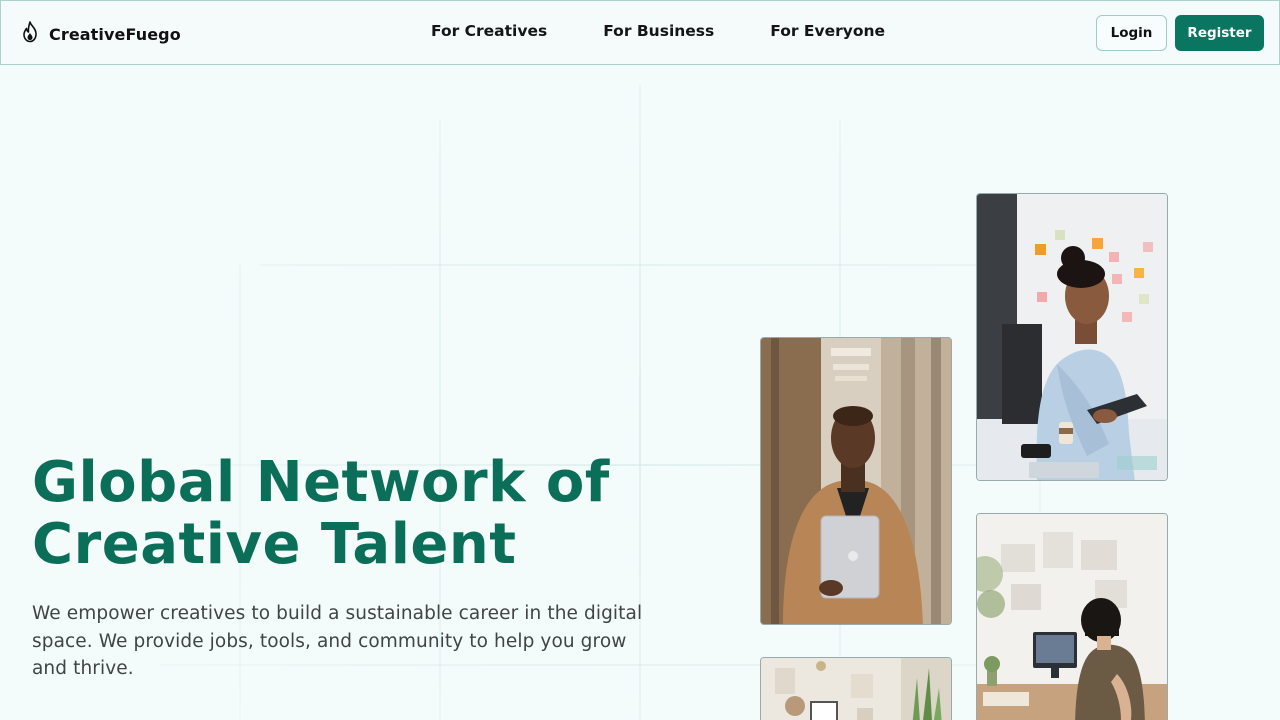  Describe the element at coordinates (1219, 33) in the screenshot. I see `register-button: Register` at that location.